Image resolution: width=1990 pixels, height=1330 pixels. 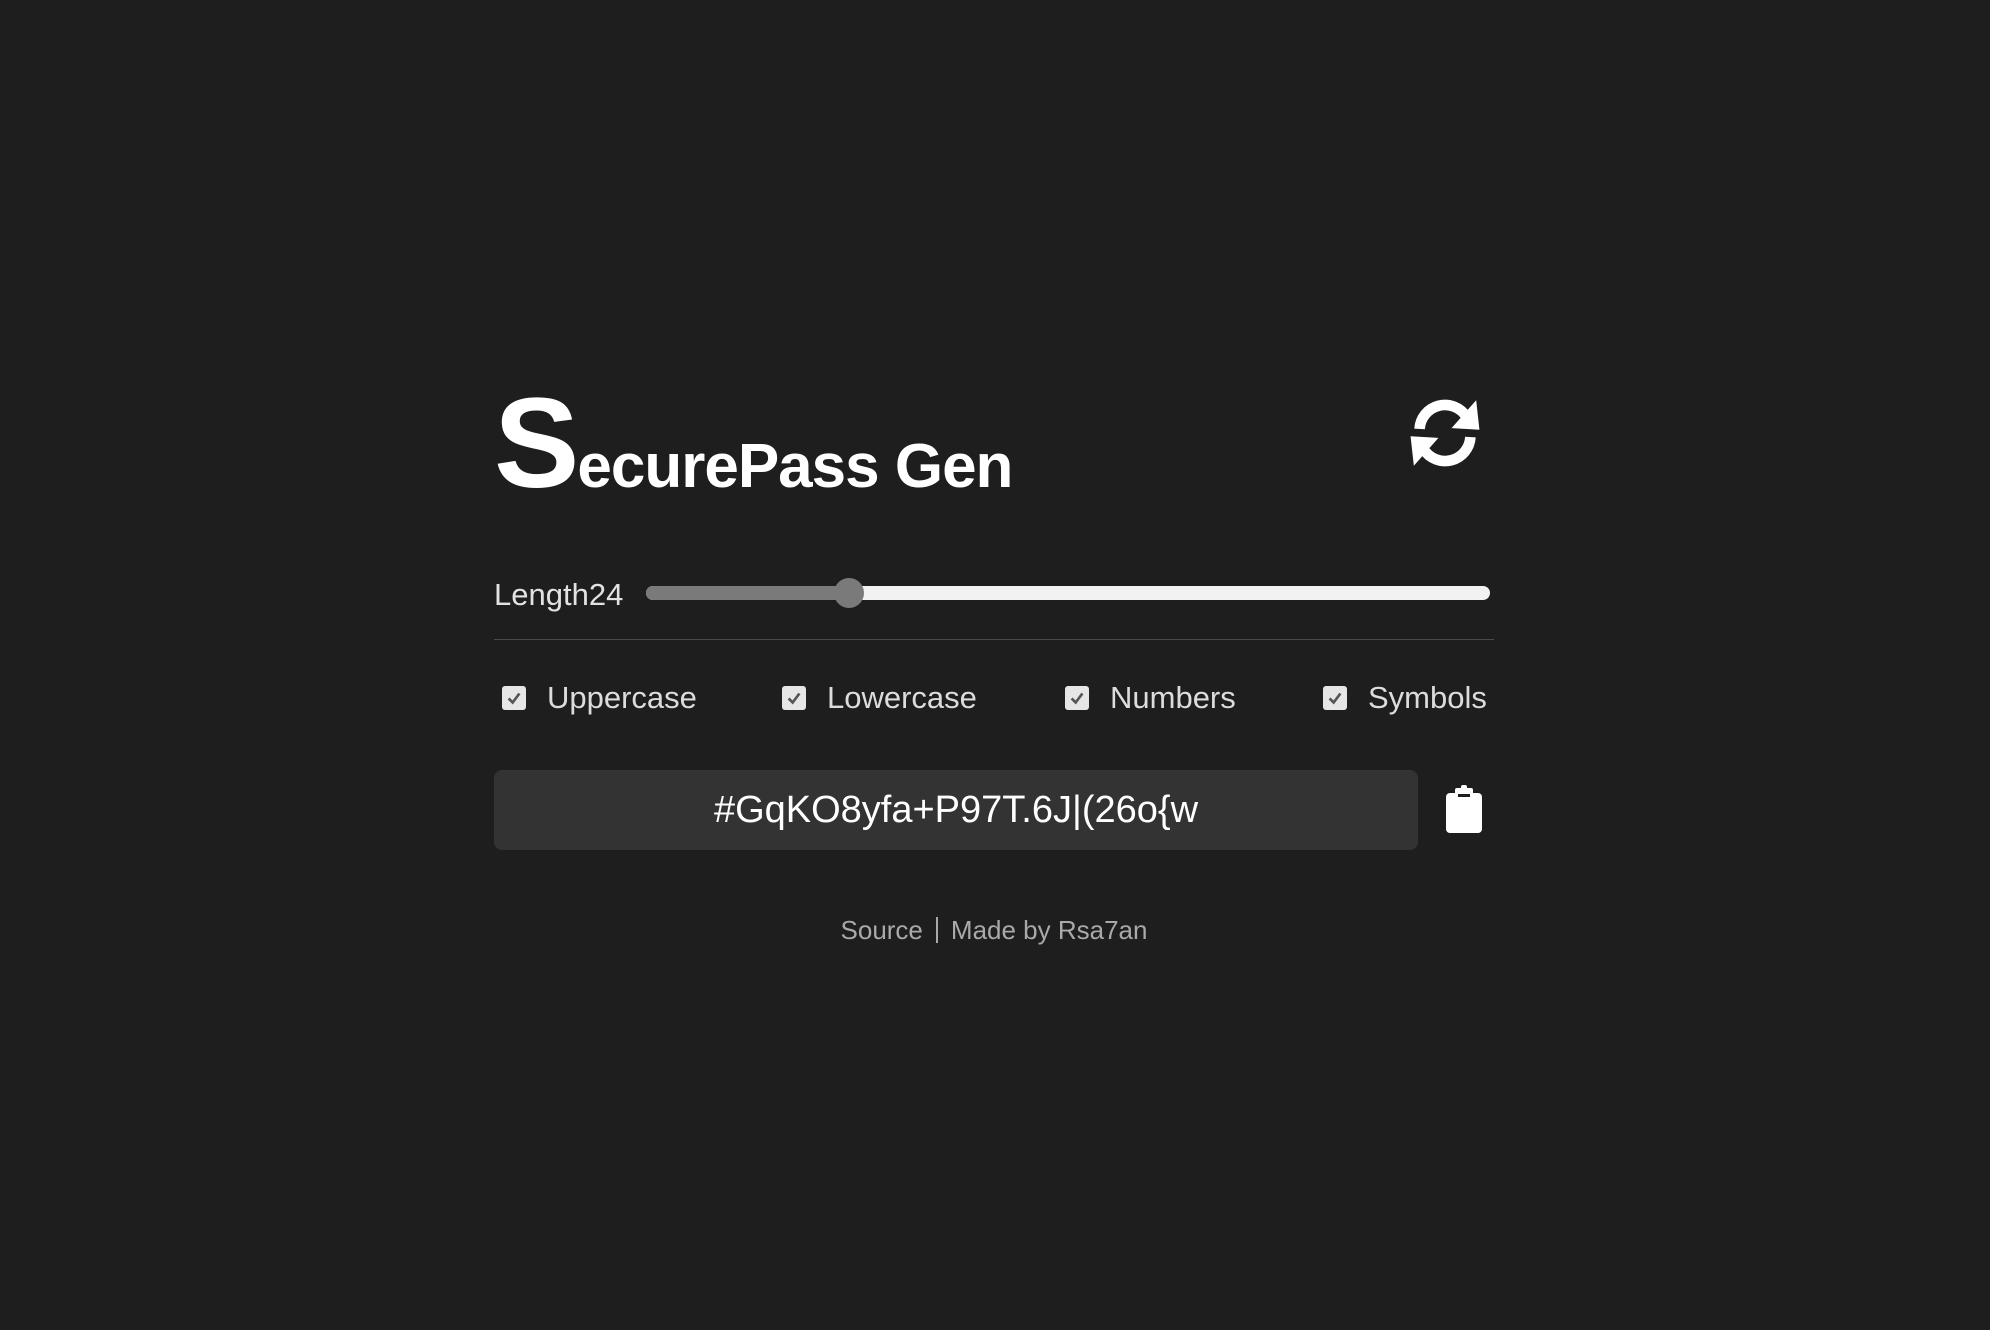 What do you see at coordinates (936, 930) in the screenshot?
I see `footer-divider` at bounding box center [936, 930].